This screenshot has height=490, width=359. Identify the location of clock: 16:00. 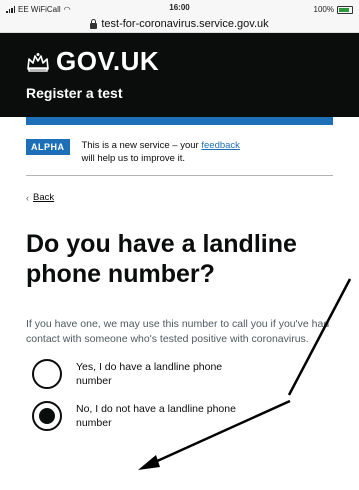
(179, 7).